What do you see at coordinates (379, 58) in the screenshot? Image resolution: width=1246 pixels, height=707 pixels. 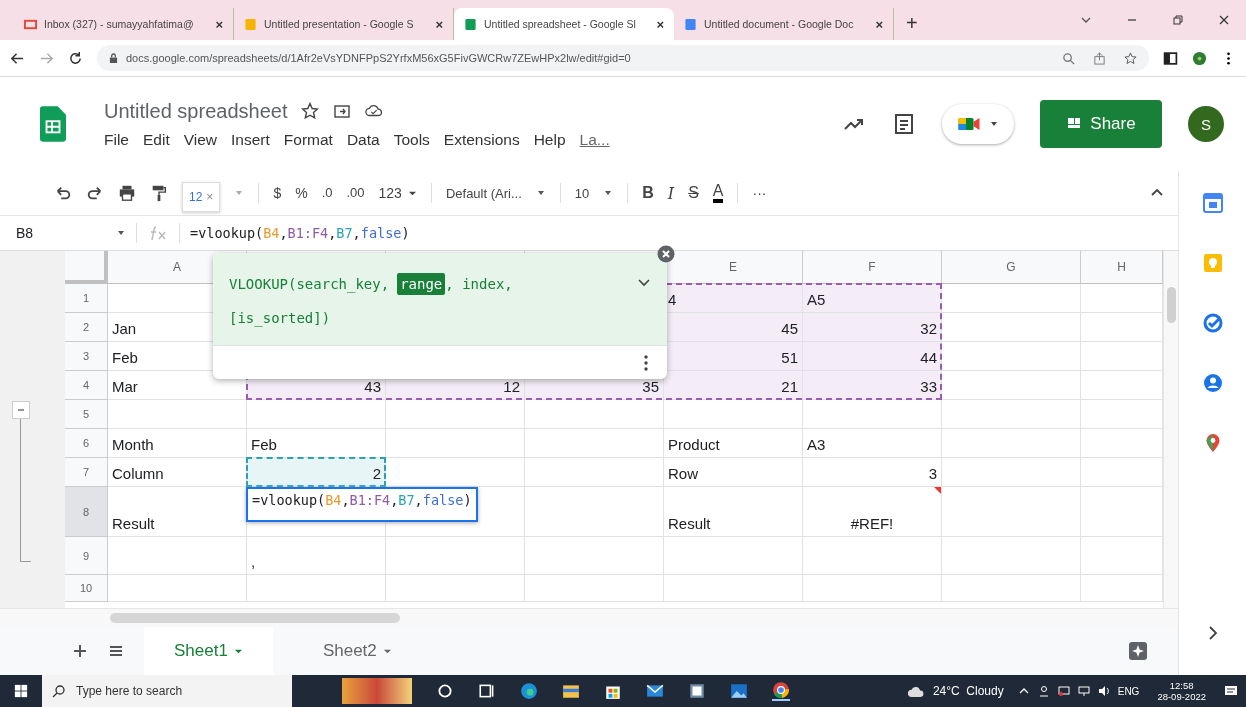 I see `url-text: docs.google.com/spreadsheets/d/1Afr2eVsYDNFPpS2YrfxM56xG5FivGWCRw7ZEwHPx2lw/edit#gid=0` at bounding box center [379, 58].